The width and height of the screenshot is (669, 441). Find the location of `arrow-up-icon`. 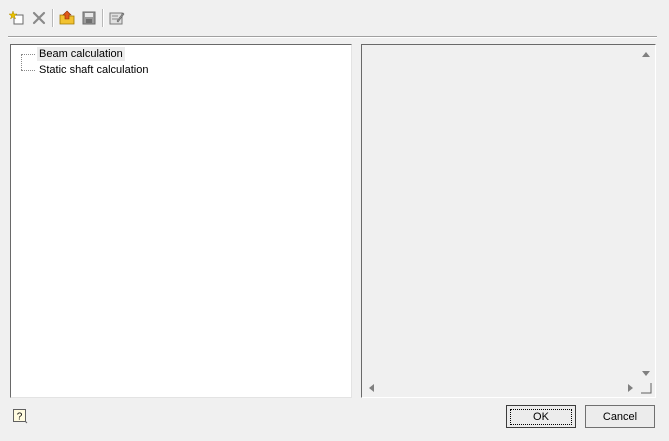

arrow-up-icon is located at coordinates (646, 54).